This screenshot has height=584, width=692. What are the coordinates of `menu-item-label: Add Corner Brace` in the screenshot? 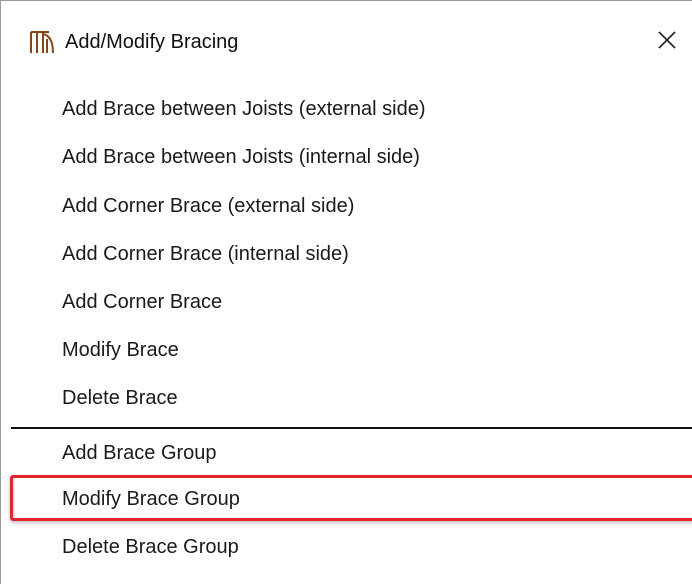 It's located at (142, 302).